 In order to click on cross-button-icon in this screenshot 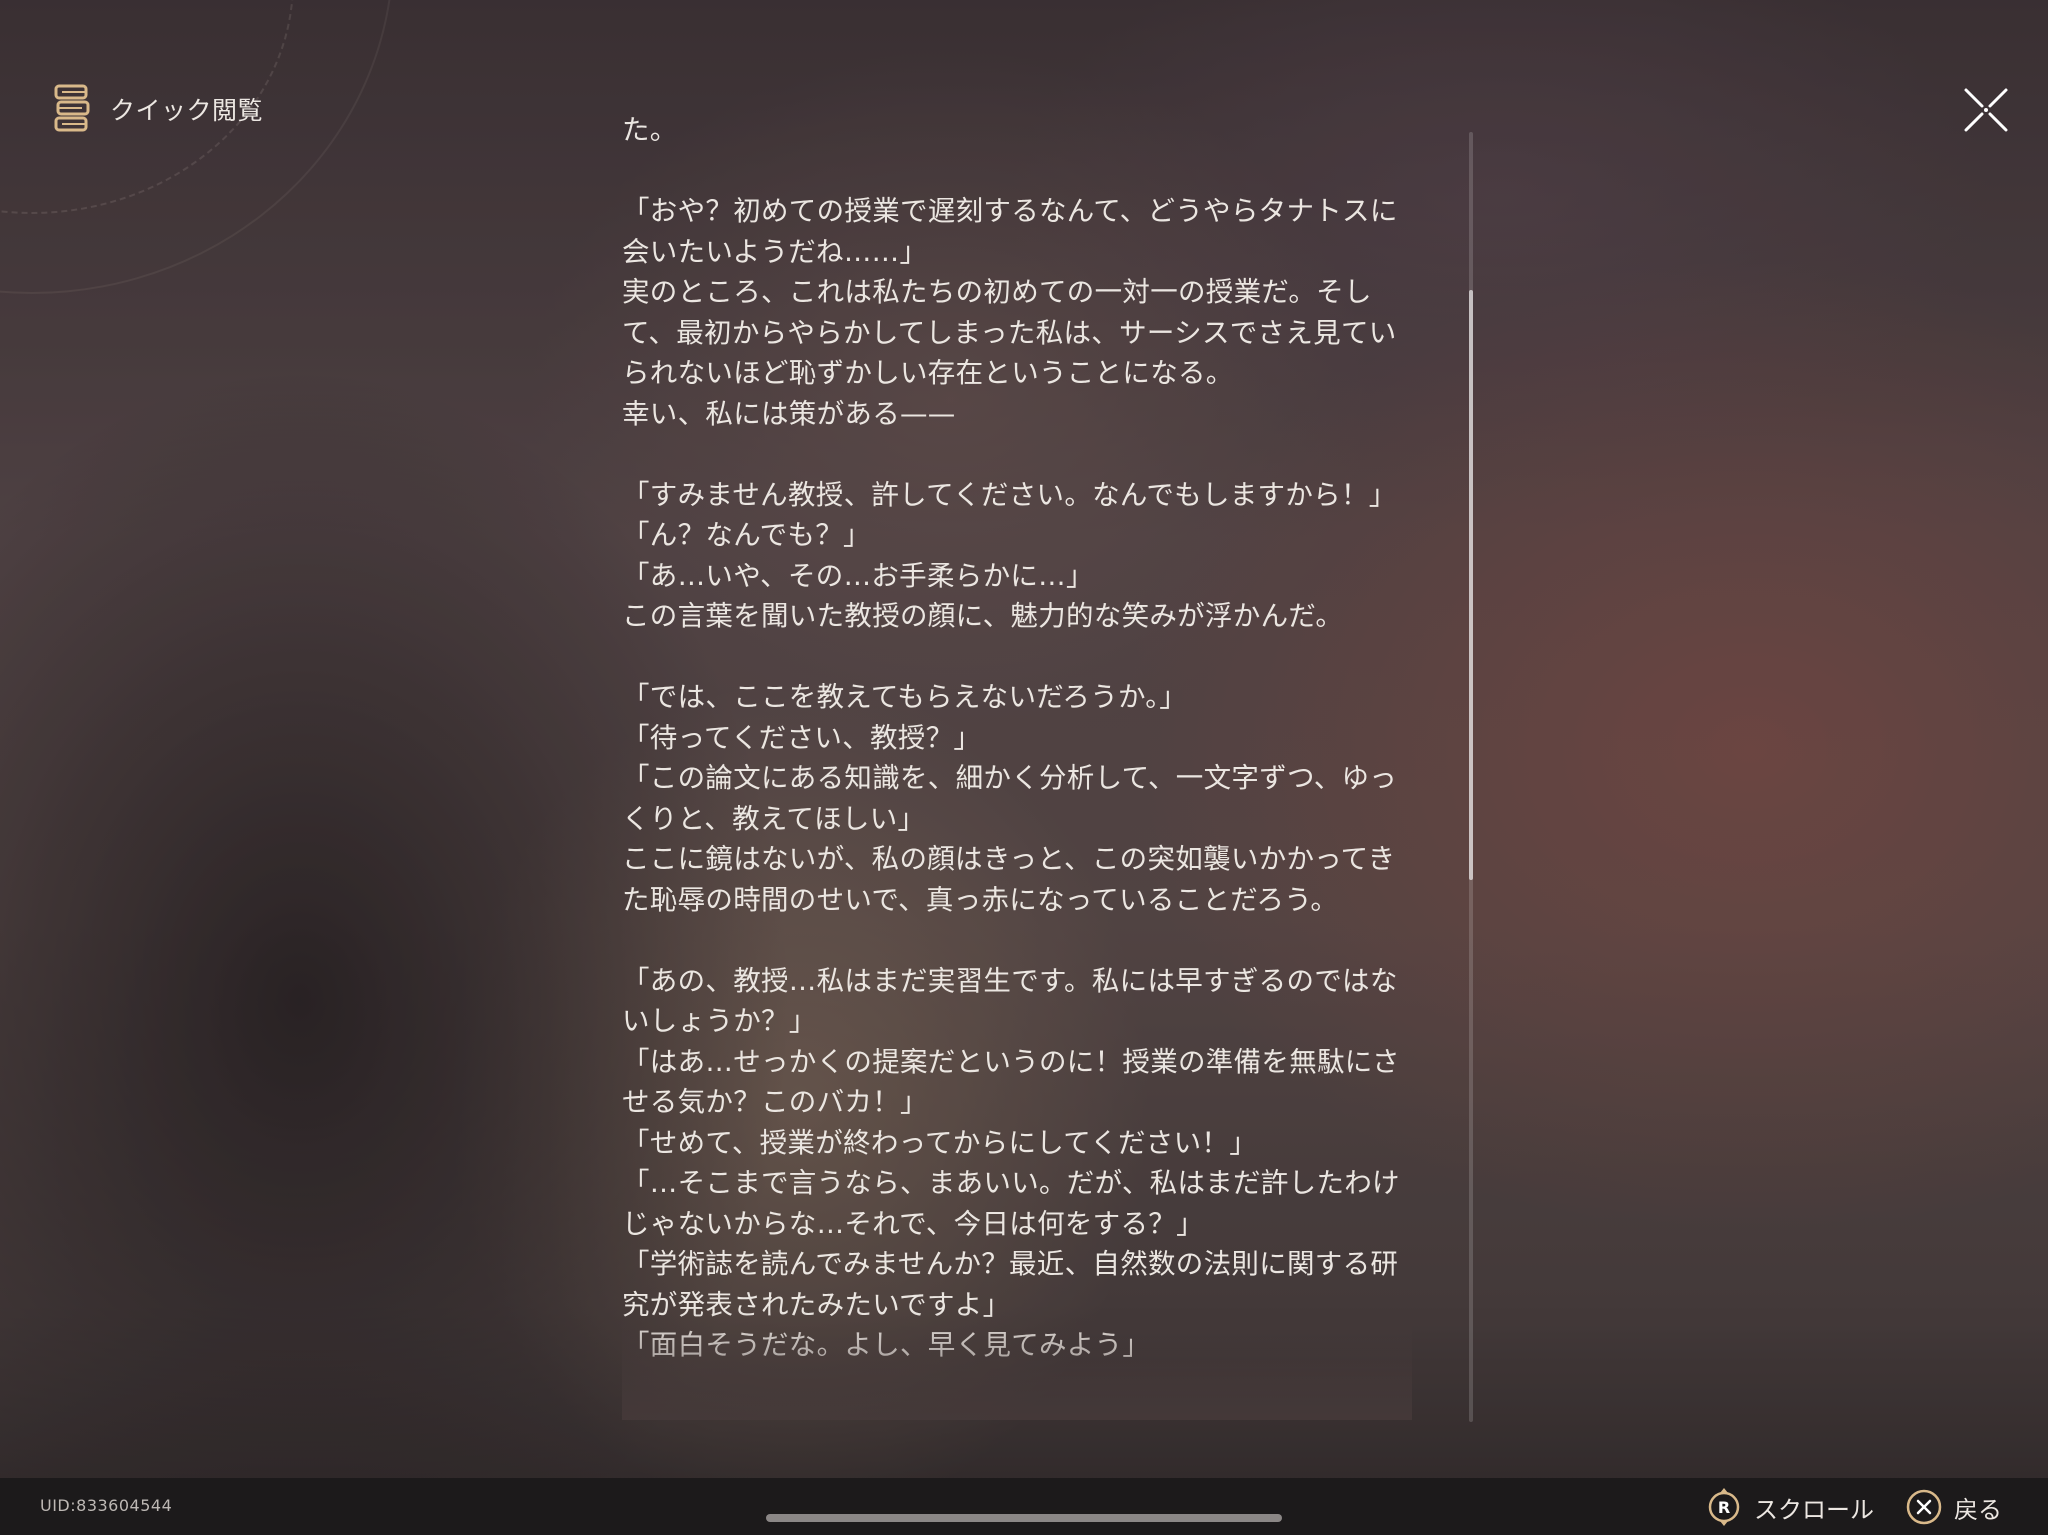, I will do `click(1924, 1507)`.